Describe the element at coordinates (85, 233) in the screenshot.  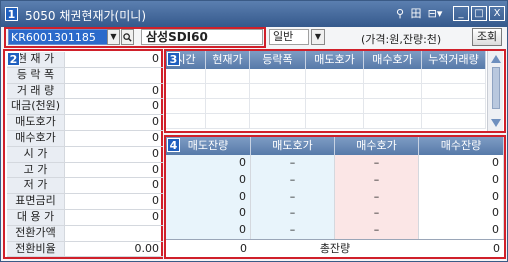
I see `summary-row: 전환가액` at that location.